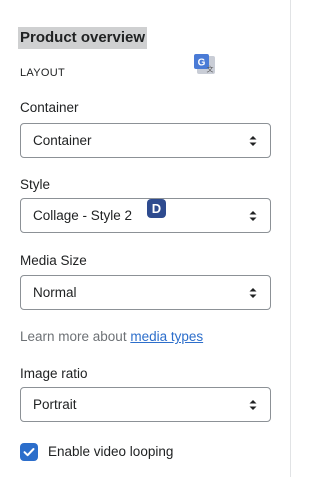 The height and width of the screenshot is (477, 320). I want to click on image-ratio-select-value: Portrait, so click(55, 404).